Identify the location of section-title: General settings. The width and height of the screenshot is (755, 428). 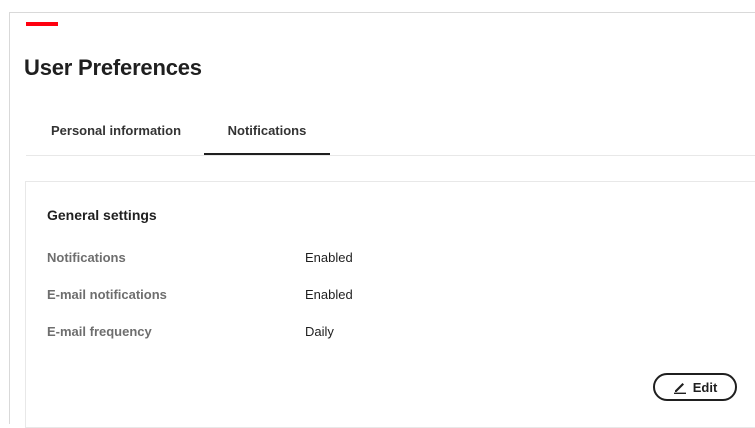
(102, 215).